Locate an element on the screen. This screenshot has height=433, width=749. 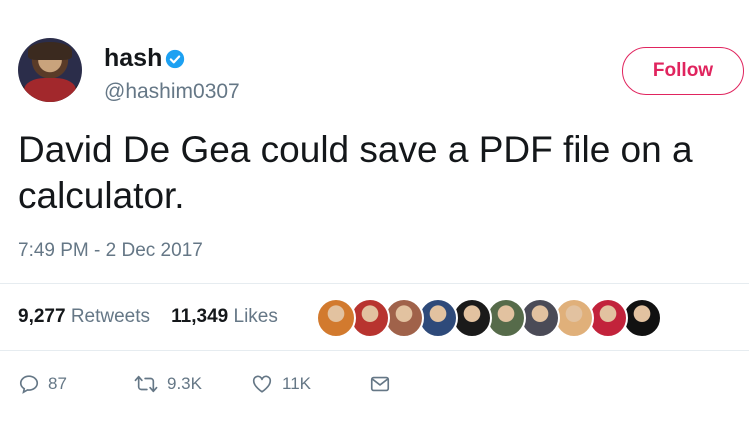
user-avatar-icon is located at coordinates (50, 70).